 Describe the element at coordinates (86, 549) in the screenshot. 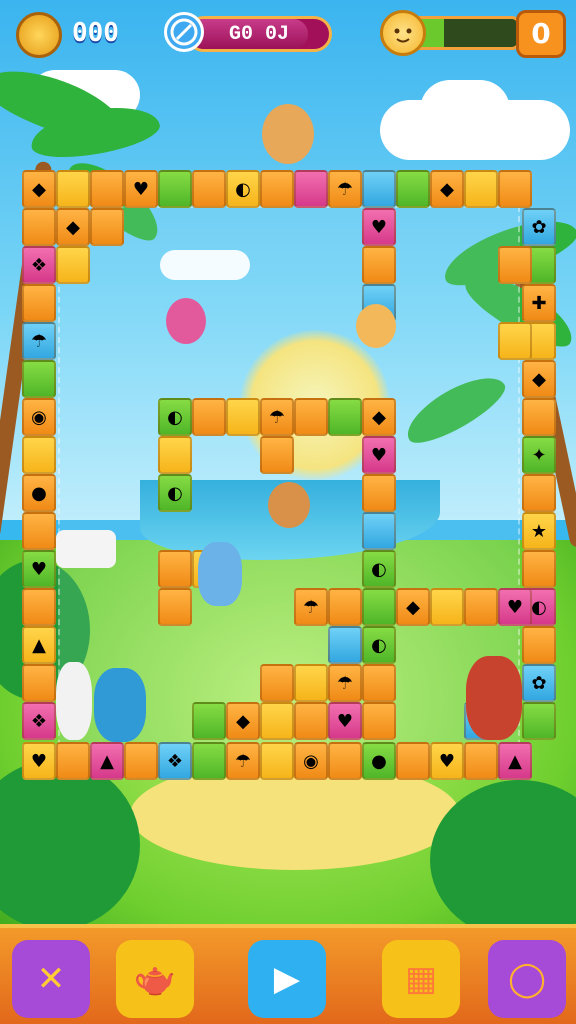

I see `van-icon` at that location.